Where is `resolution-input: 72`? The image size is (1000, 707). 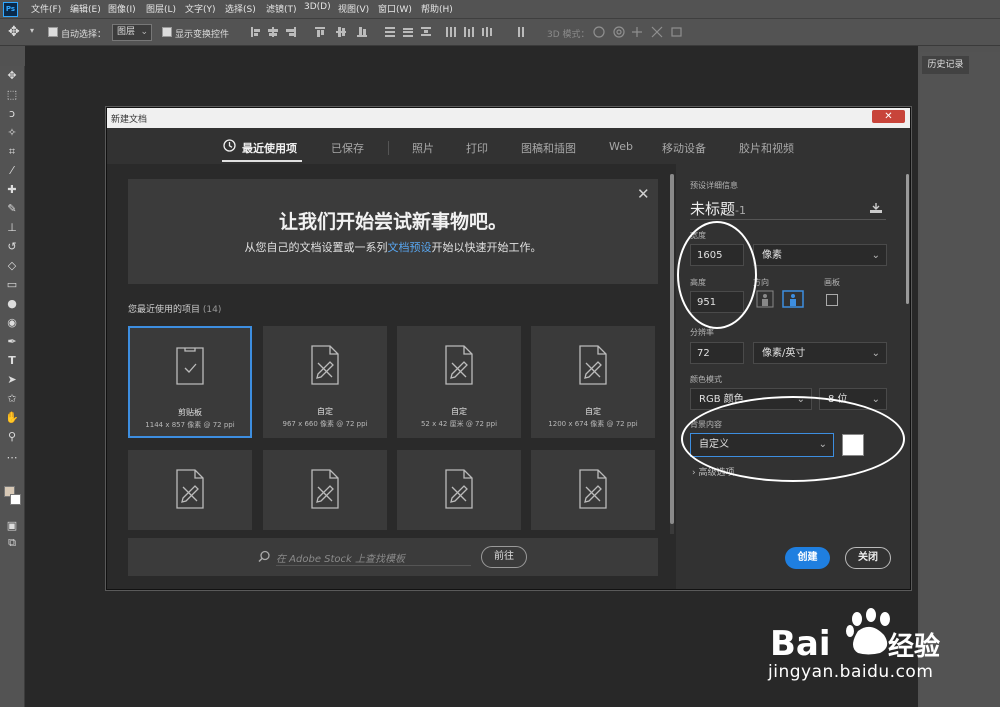 resolution-input: 72 is located at coordinates (717, 353).